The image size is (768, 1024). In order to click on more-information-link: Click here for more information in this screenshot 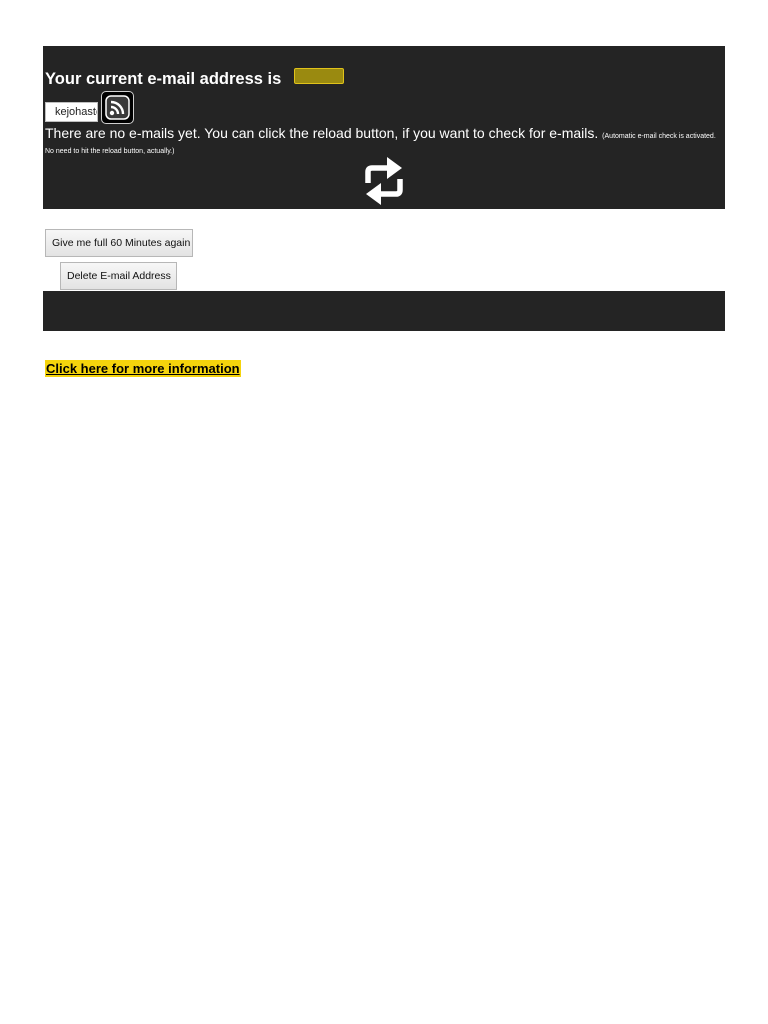, I will do `click(143, 368)`.